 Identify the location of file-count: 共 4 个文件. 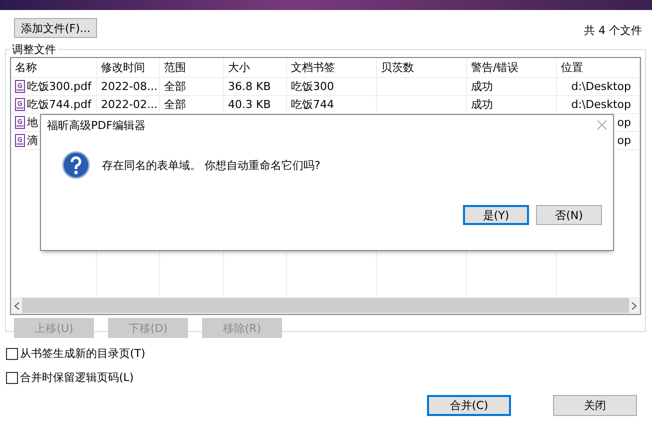
(613, 30).